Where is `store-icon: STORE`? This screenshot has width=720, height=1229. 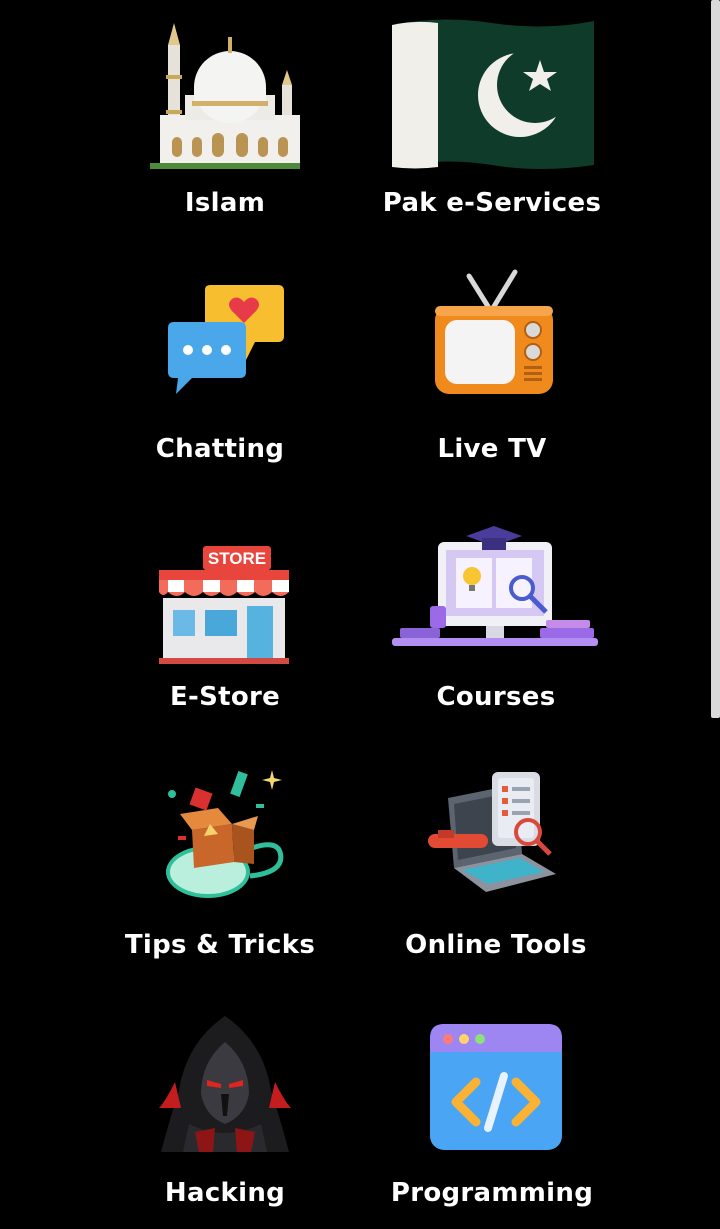 store-icon: STORE is located at coordinates (225, 591).